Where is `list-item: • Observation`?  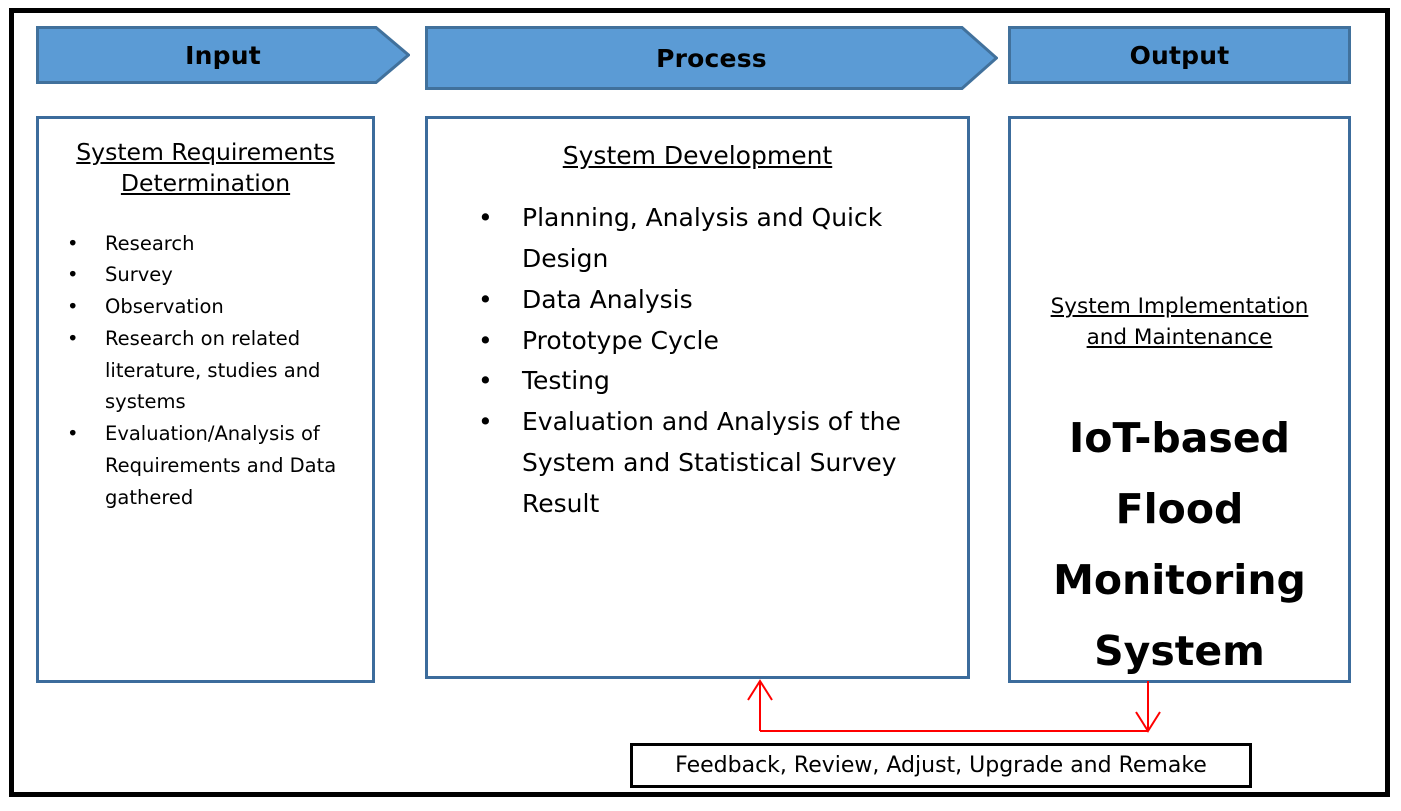
list-item: • Observation is located at coordinates (212, 307).